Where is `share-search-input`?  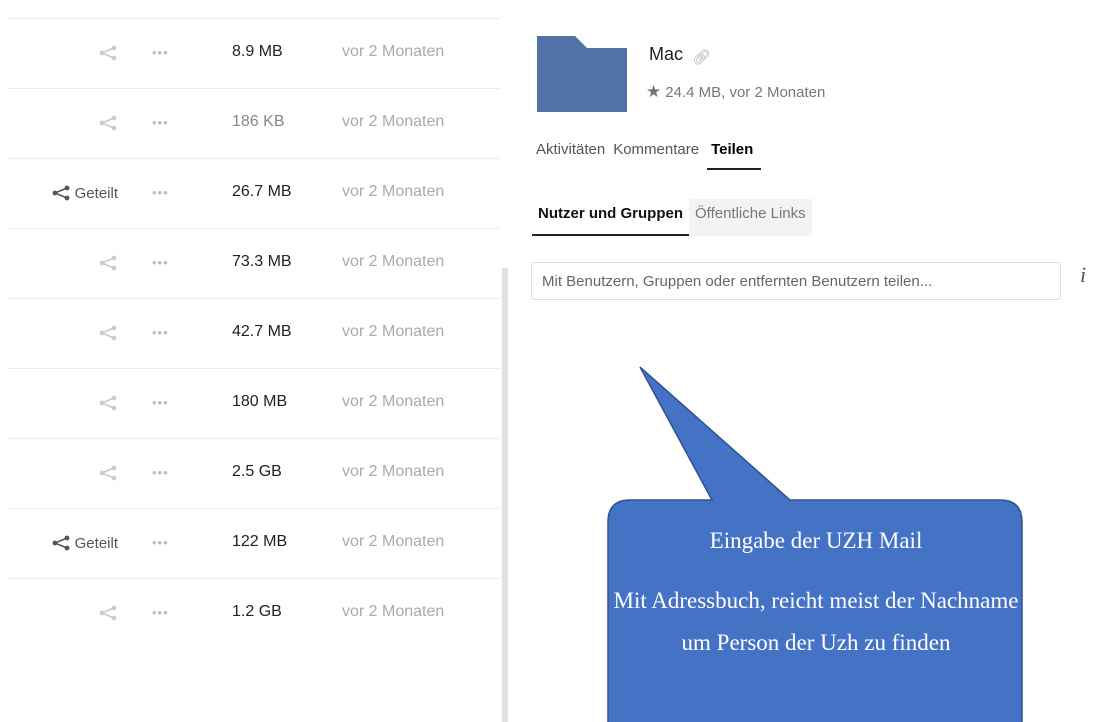 share-search-input is located at coordinates (796, 281).